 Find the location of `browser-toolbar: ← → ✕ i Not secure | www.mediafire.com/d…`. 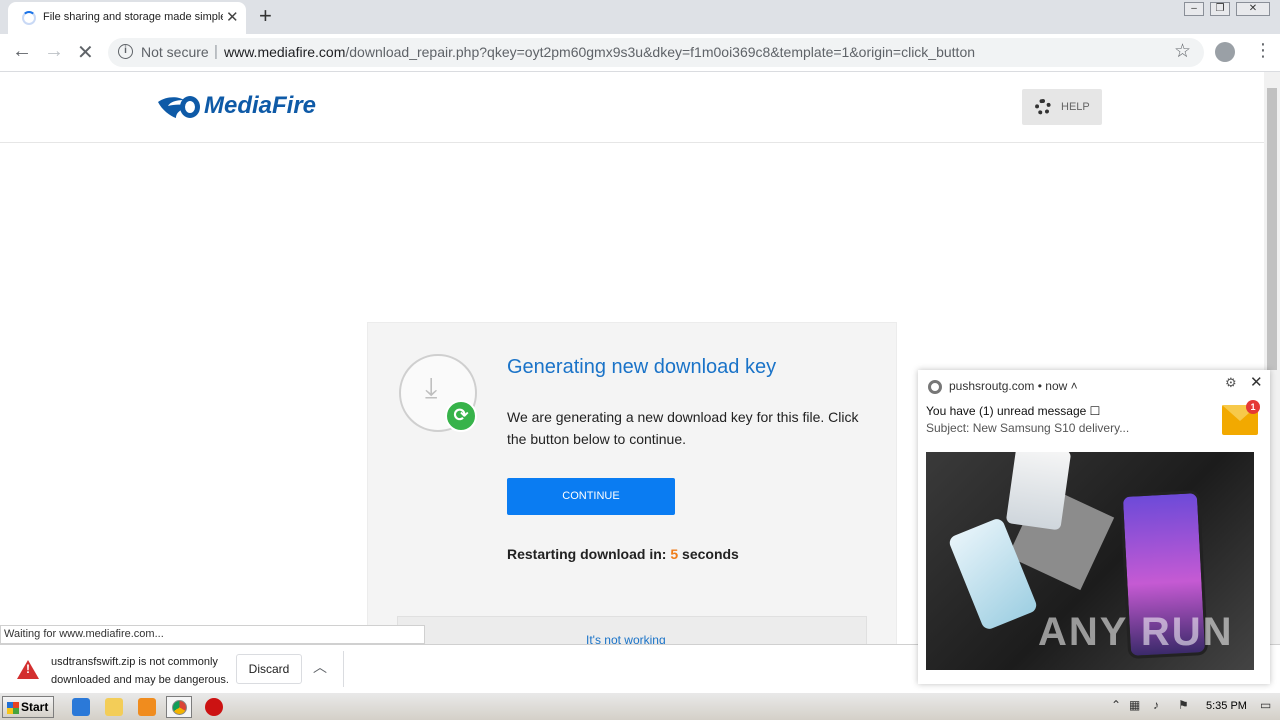

browser-toolbar: ← → ✕ i Not secure | www.mediafire.com/d… is located at coordinates (640, 53).